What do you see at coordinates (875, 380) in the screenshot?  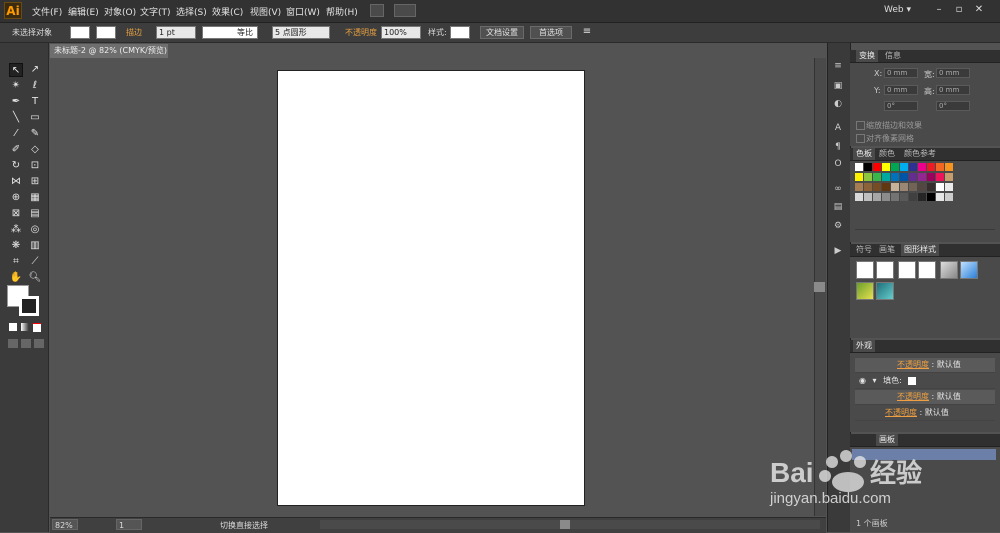 I see `expand-icon: ▾` at bounding box center [875, 380].